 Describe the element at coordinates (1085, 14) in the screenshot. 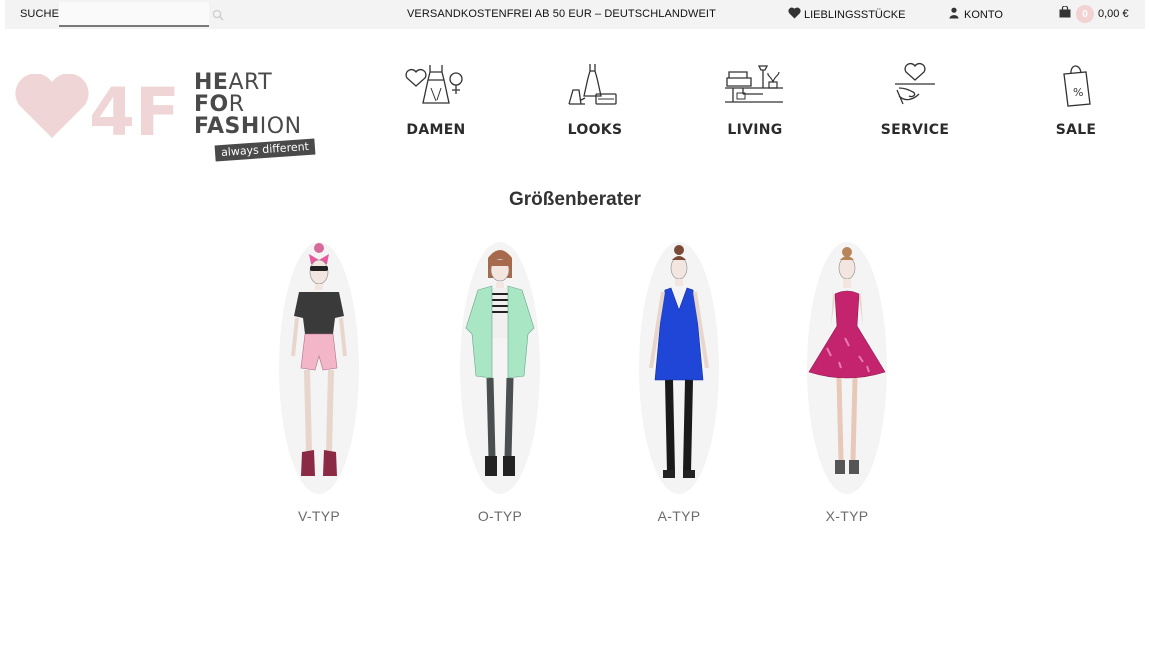

I see `cart-count-badge: 0` at that location.